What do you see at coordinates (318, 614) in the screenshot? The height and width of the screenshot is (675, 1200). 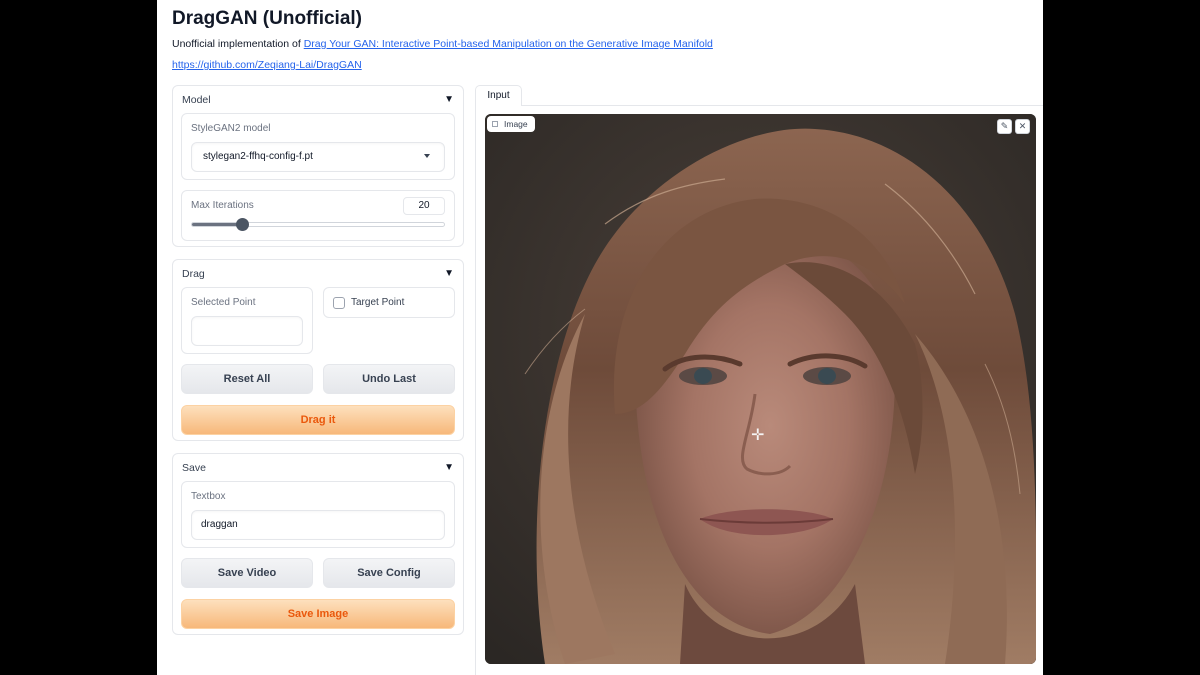 I see `save-image-button: Save Image` at bounding box center [318, 614].